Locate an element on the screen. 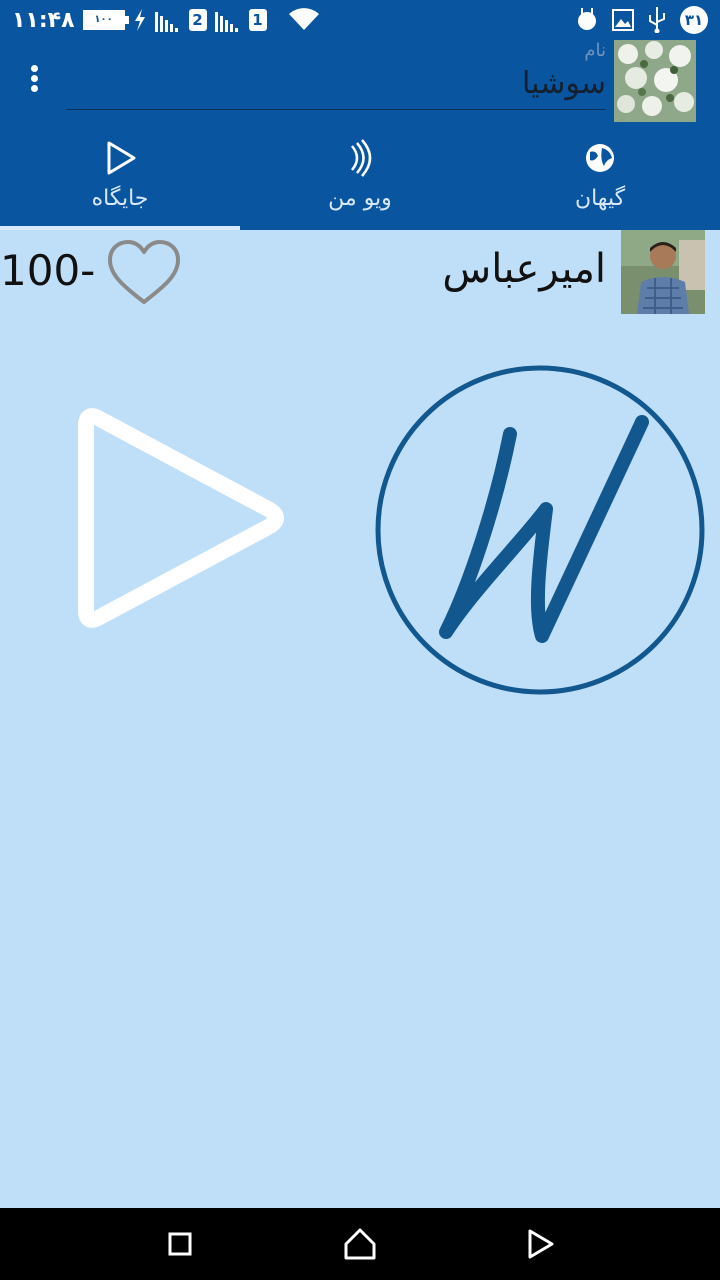  status-bar-right: ۳۱ is located at coordinates (642, 20).